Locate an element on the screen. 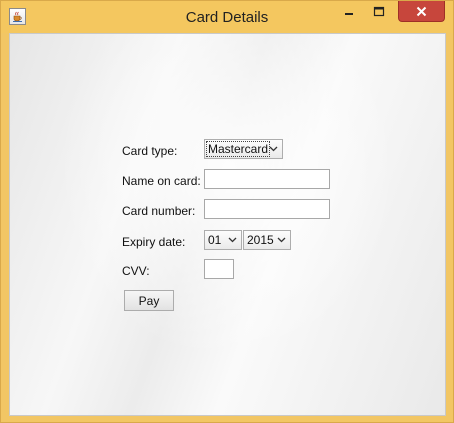  maximize-icon is located at coordinates (379, 11).